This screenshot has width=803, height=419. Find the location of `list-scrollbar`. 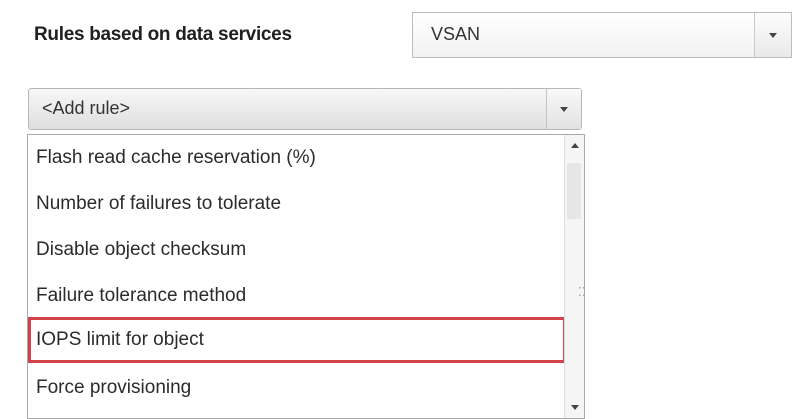

list-scrollbar is located at coordinates (574, 276).